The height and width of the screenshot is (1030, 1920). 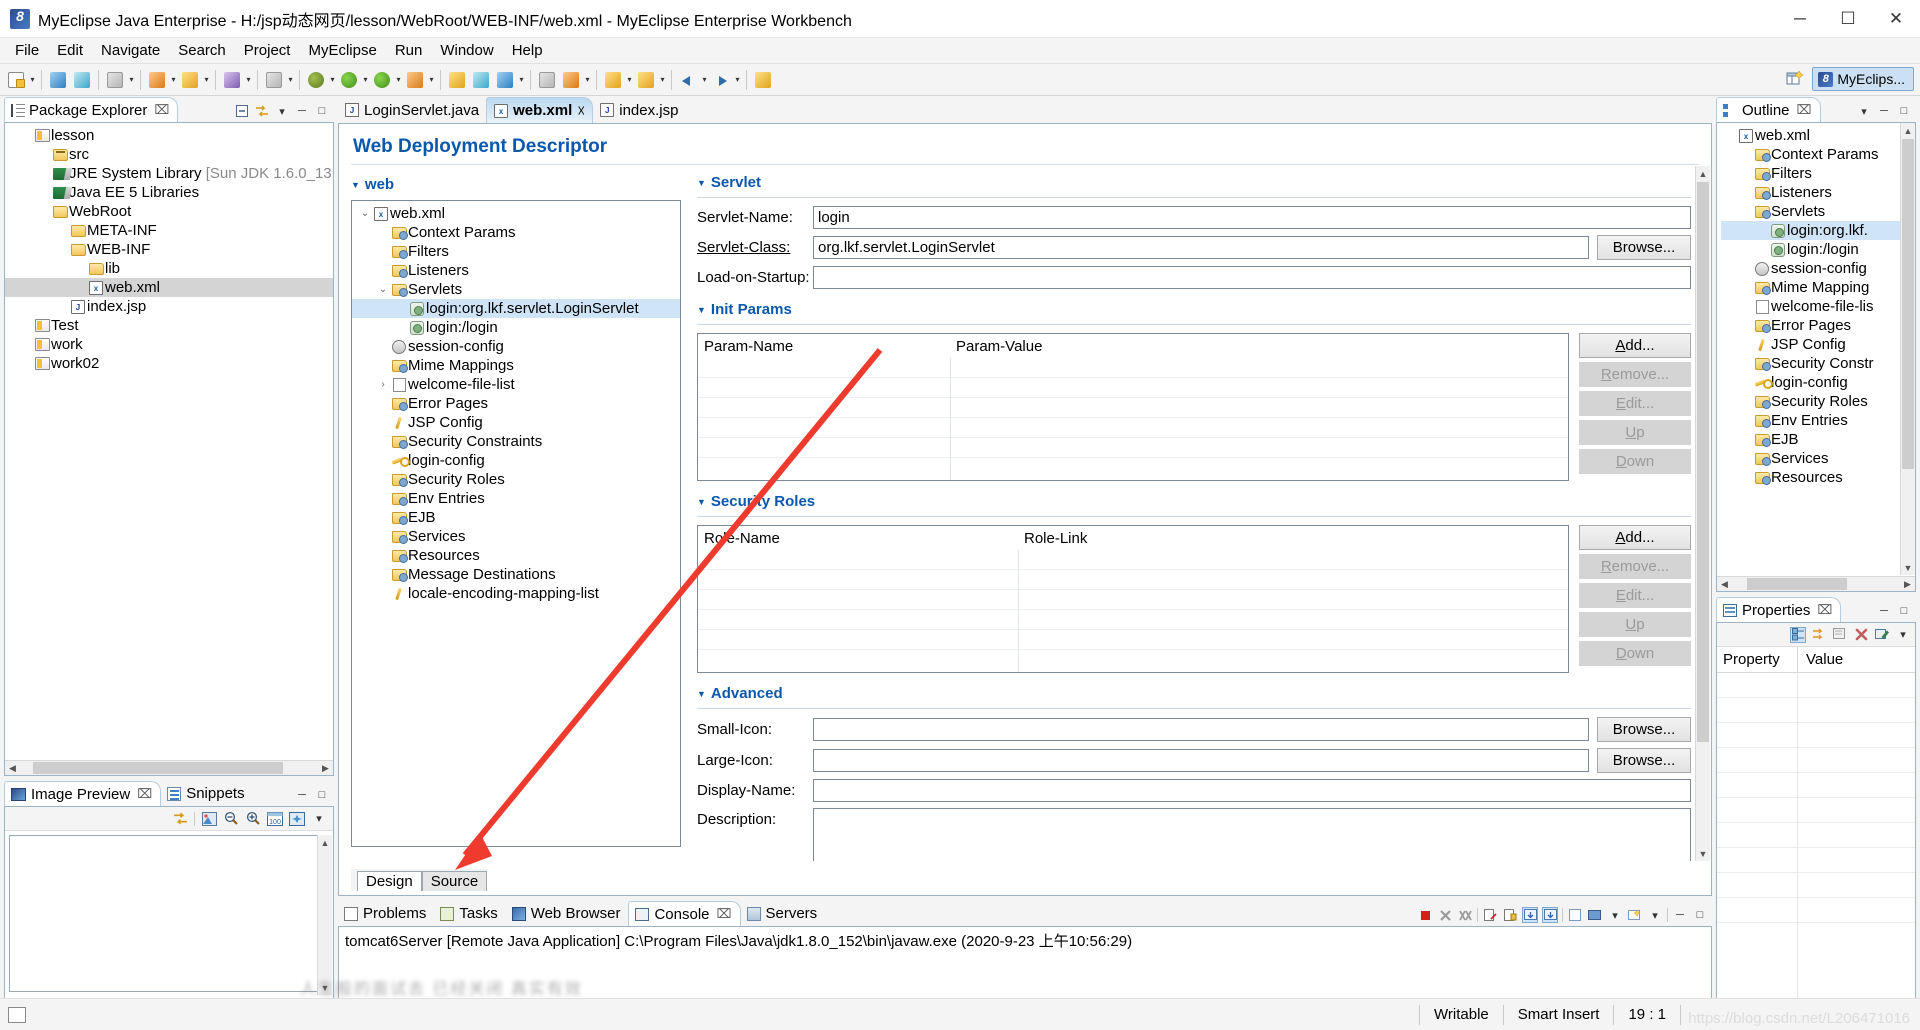 I want to click on profile-dropdown-icon: ▾, so click(x=431, y=80).